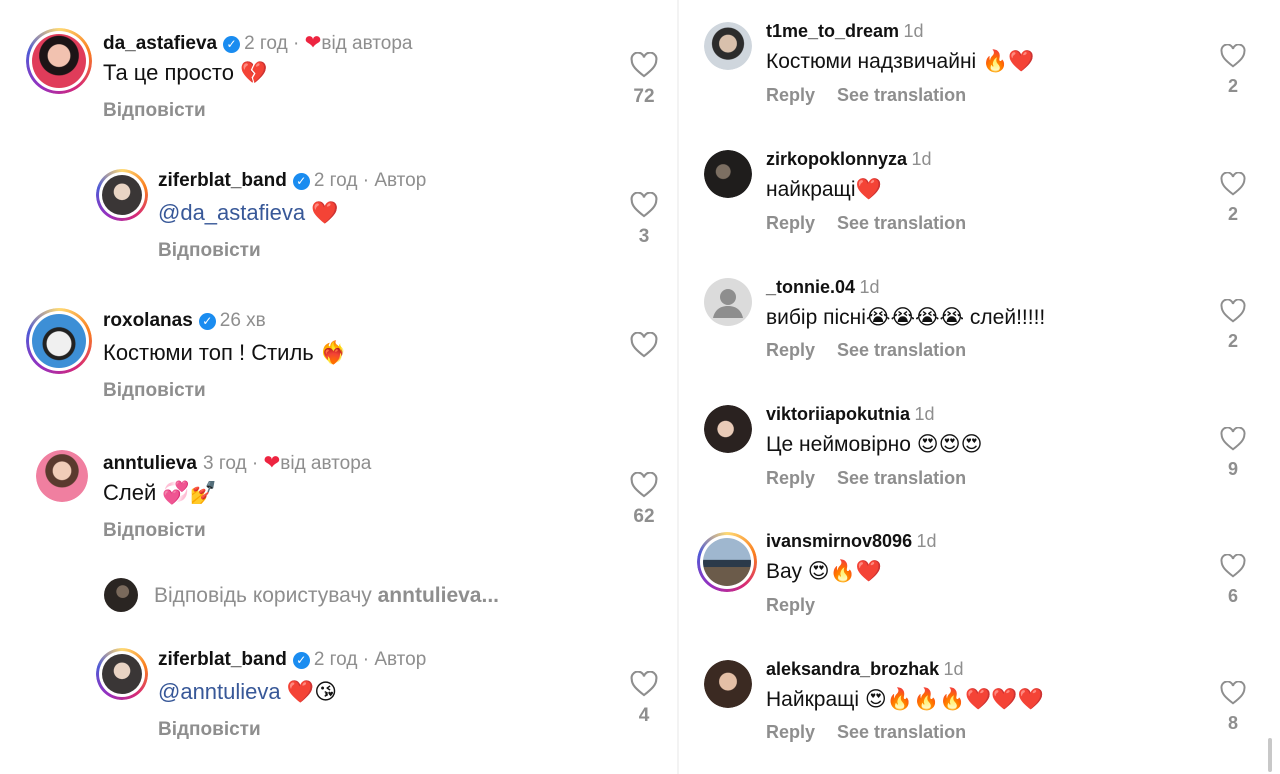 Image resolution: width=1280 pixels, height=774 pixels. I want to click on username: viktoriiapokutnia, so click(838, 414).